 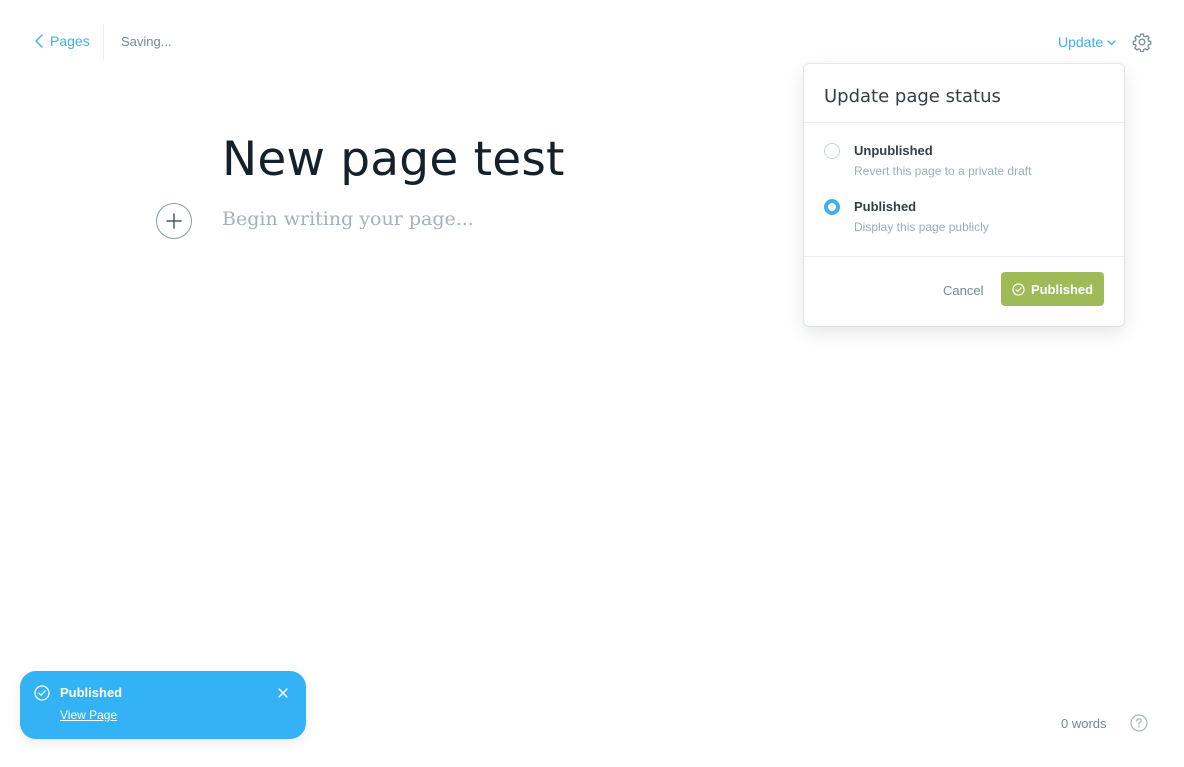 I want to click on option-label: Published, so click(x=885, y=206).